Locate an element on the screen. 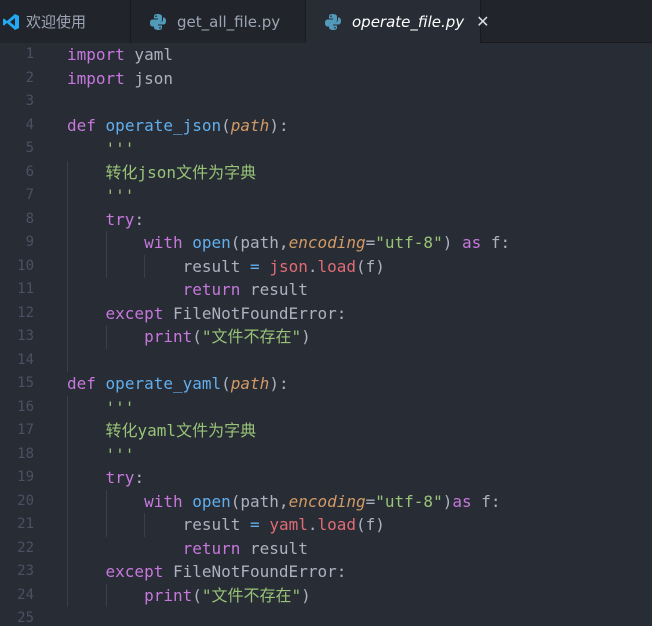 This screenshot has width=652, height=626. code-line: def operate_json(path): is located at coordinates (359, 126).